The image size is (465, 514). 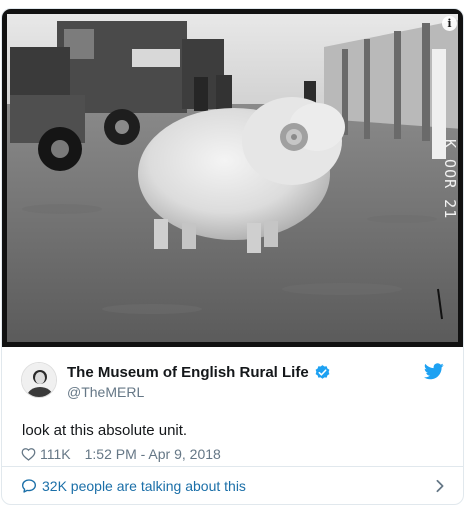 I want to click on display-name: The Museum of English Rural Life, so click(x=188, y=372).